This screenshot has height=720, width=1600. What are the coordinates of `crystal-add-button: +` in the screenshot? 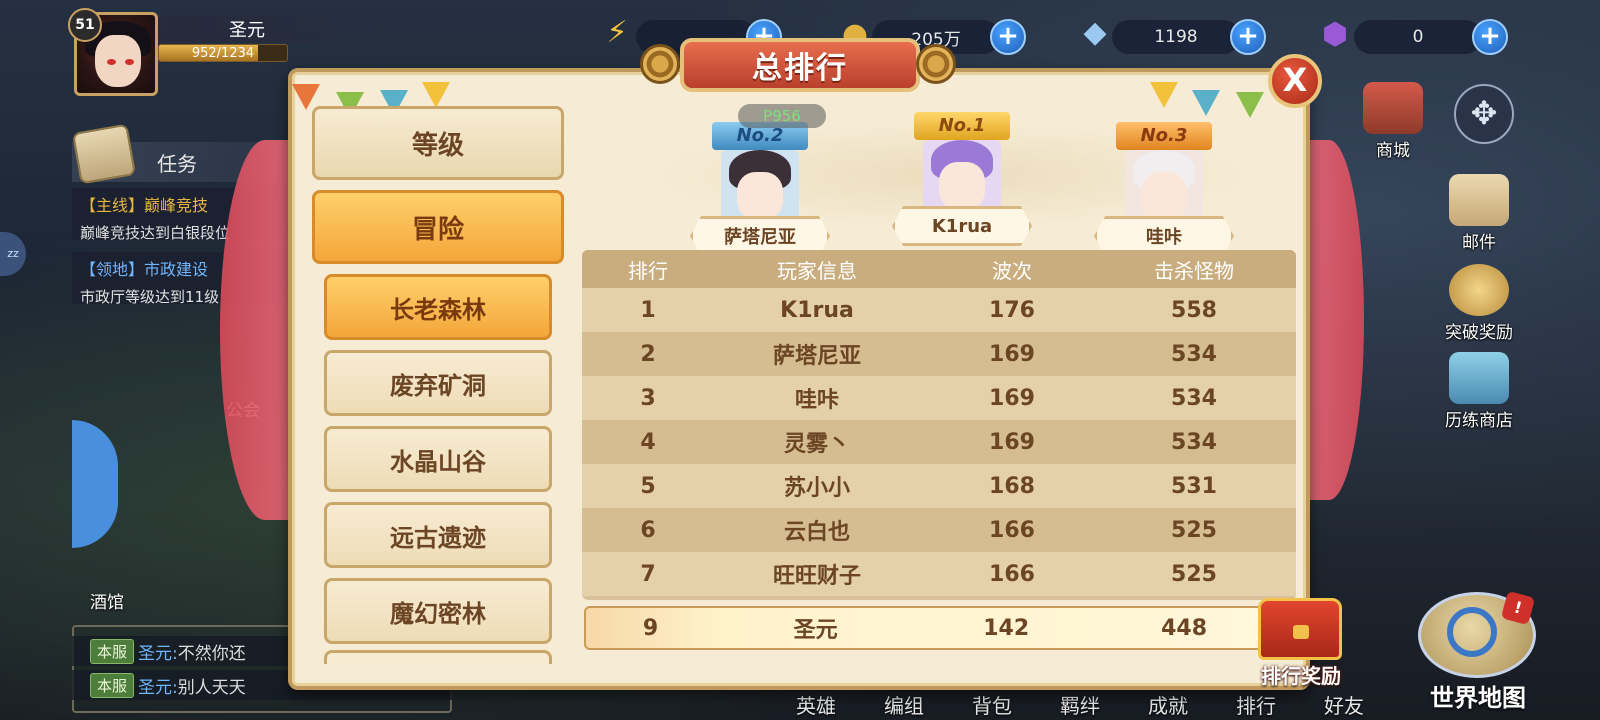 It's located at (1490, 37).